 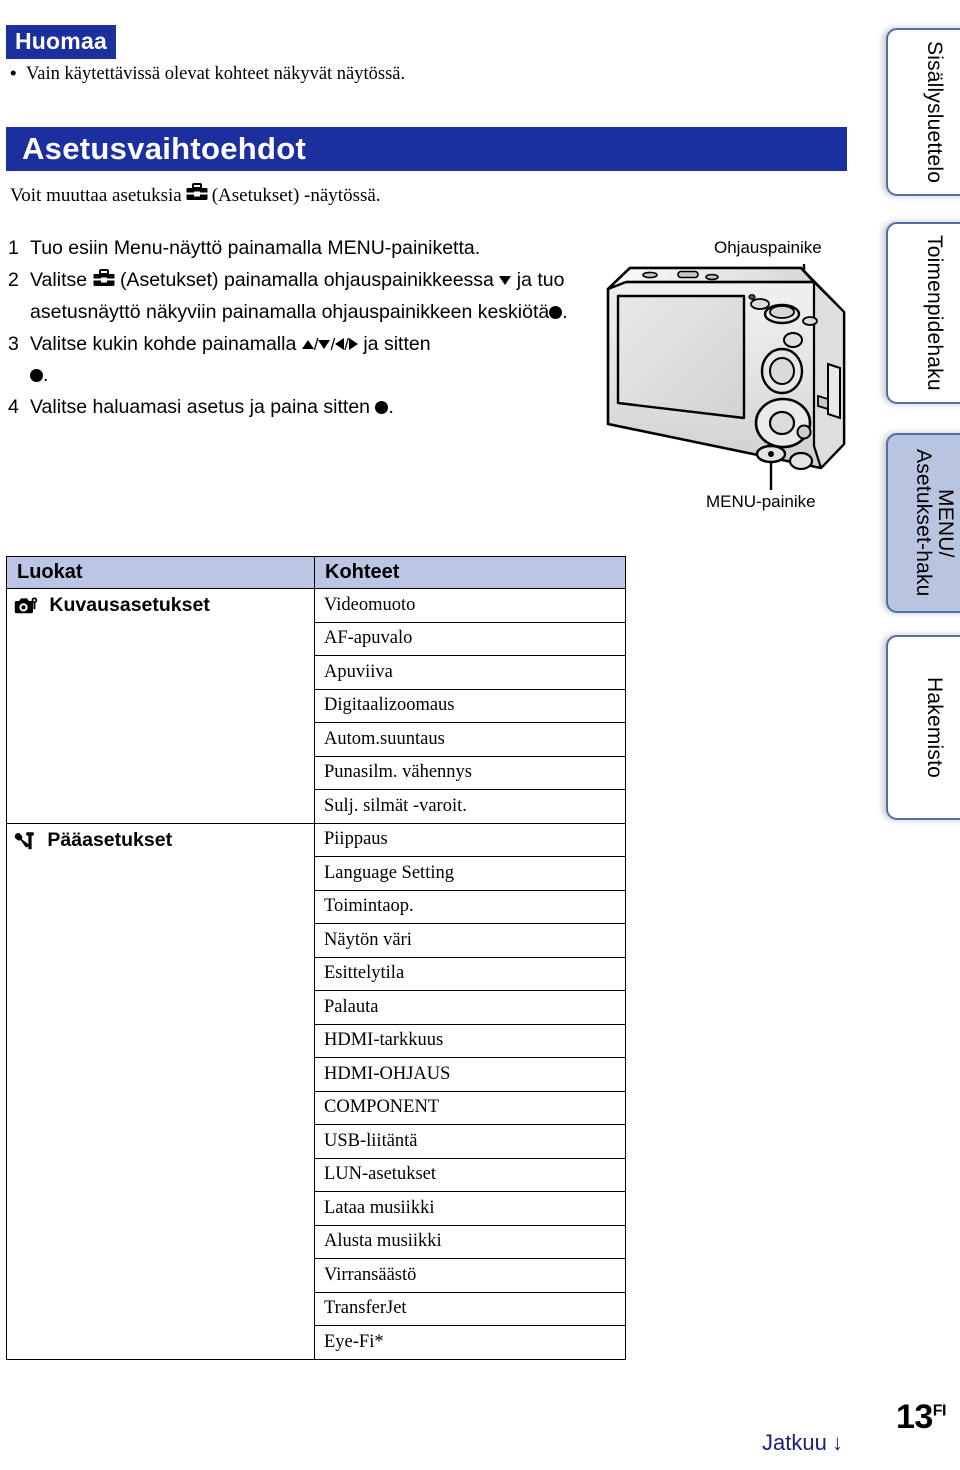 I want to click on item-cell: Lataa musiikki, so click(x=470, y=1208).